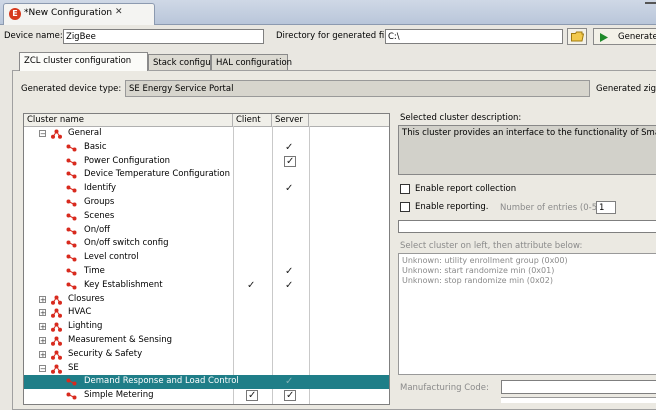 The image size is (656, 410). Describe the element at coordinates (119, 12) in the screenshot. I see `close-icon: ✕` at that location.